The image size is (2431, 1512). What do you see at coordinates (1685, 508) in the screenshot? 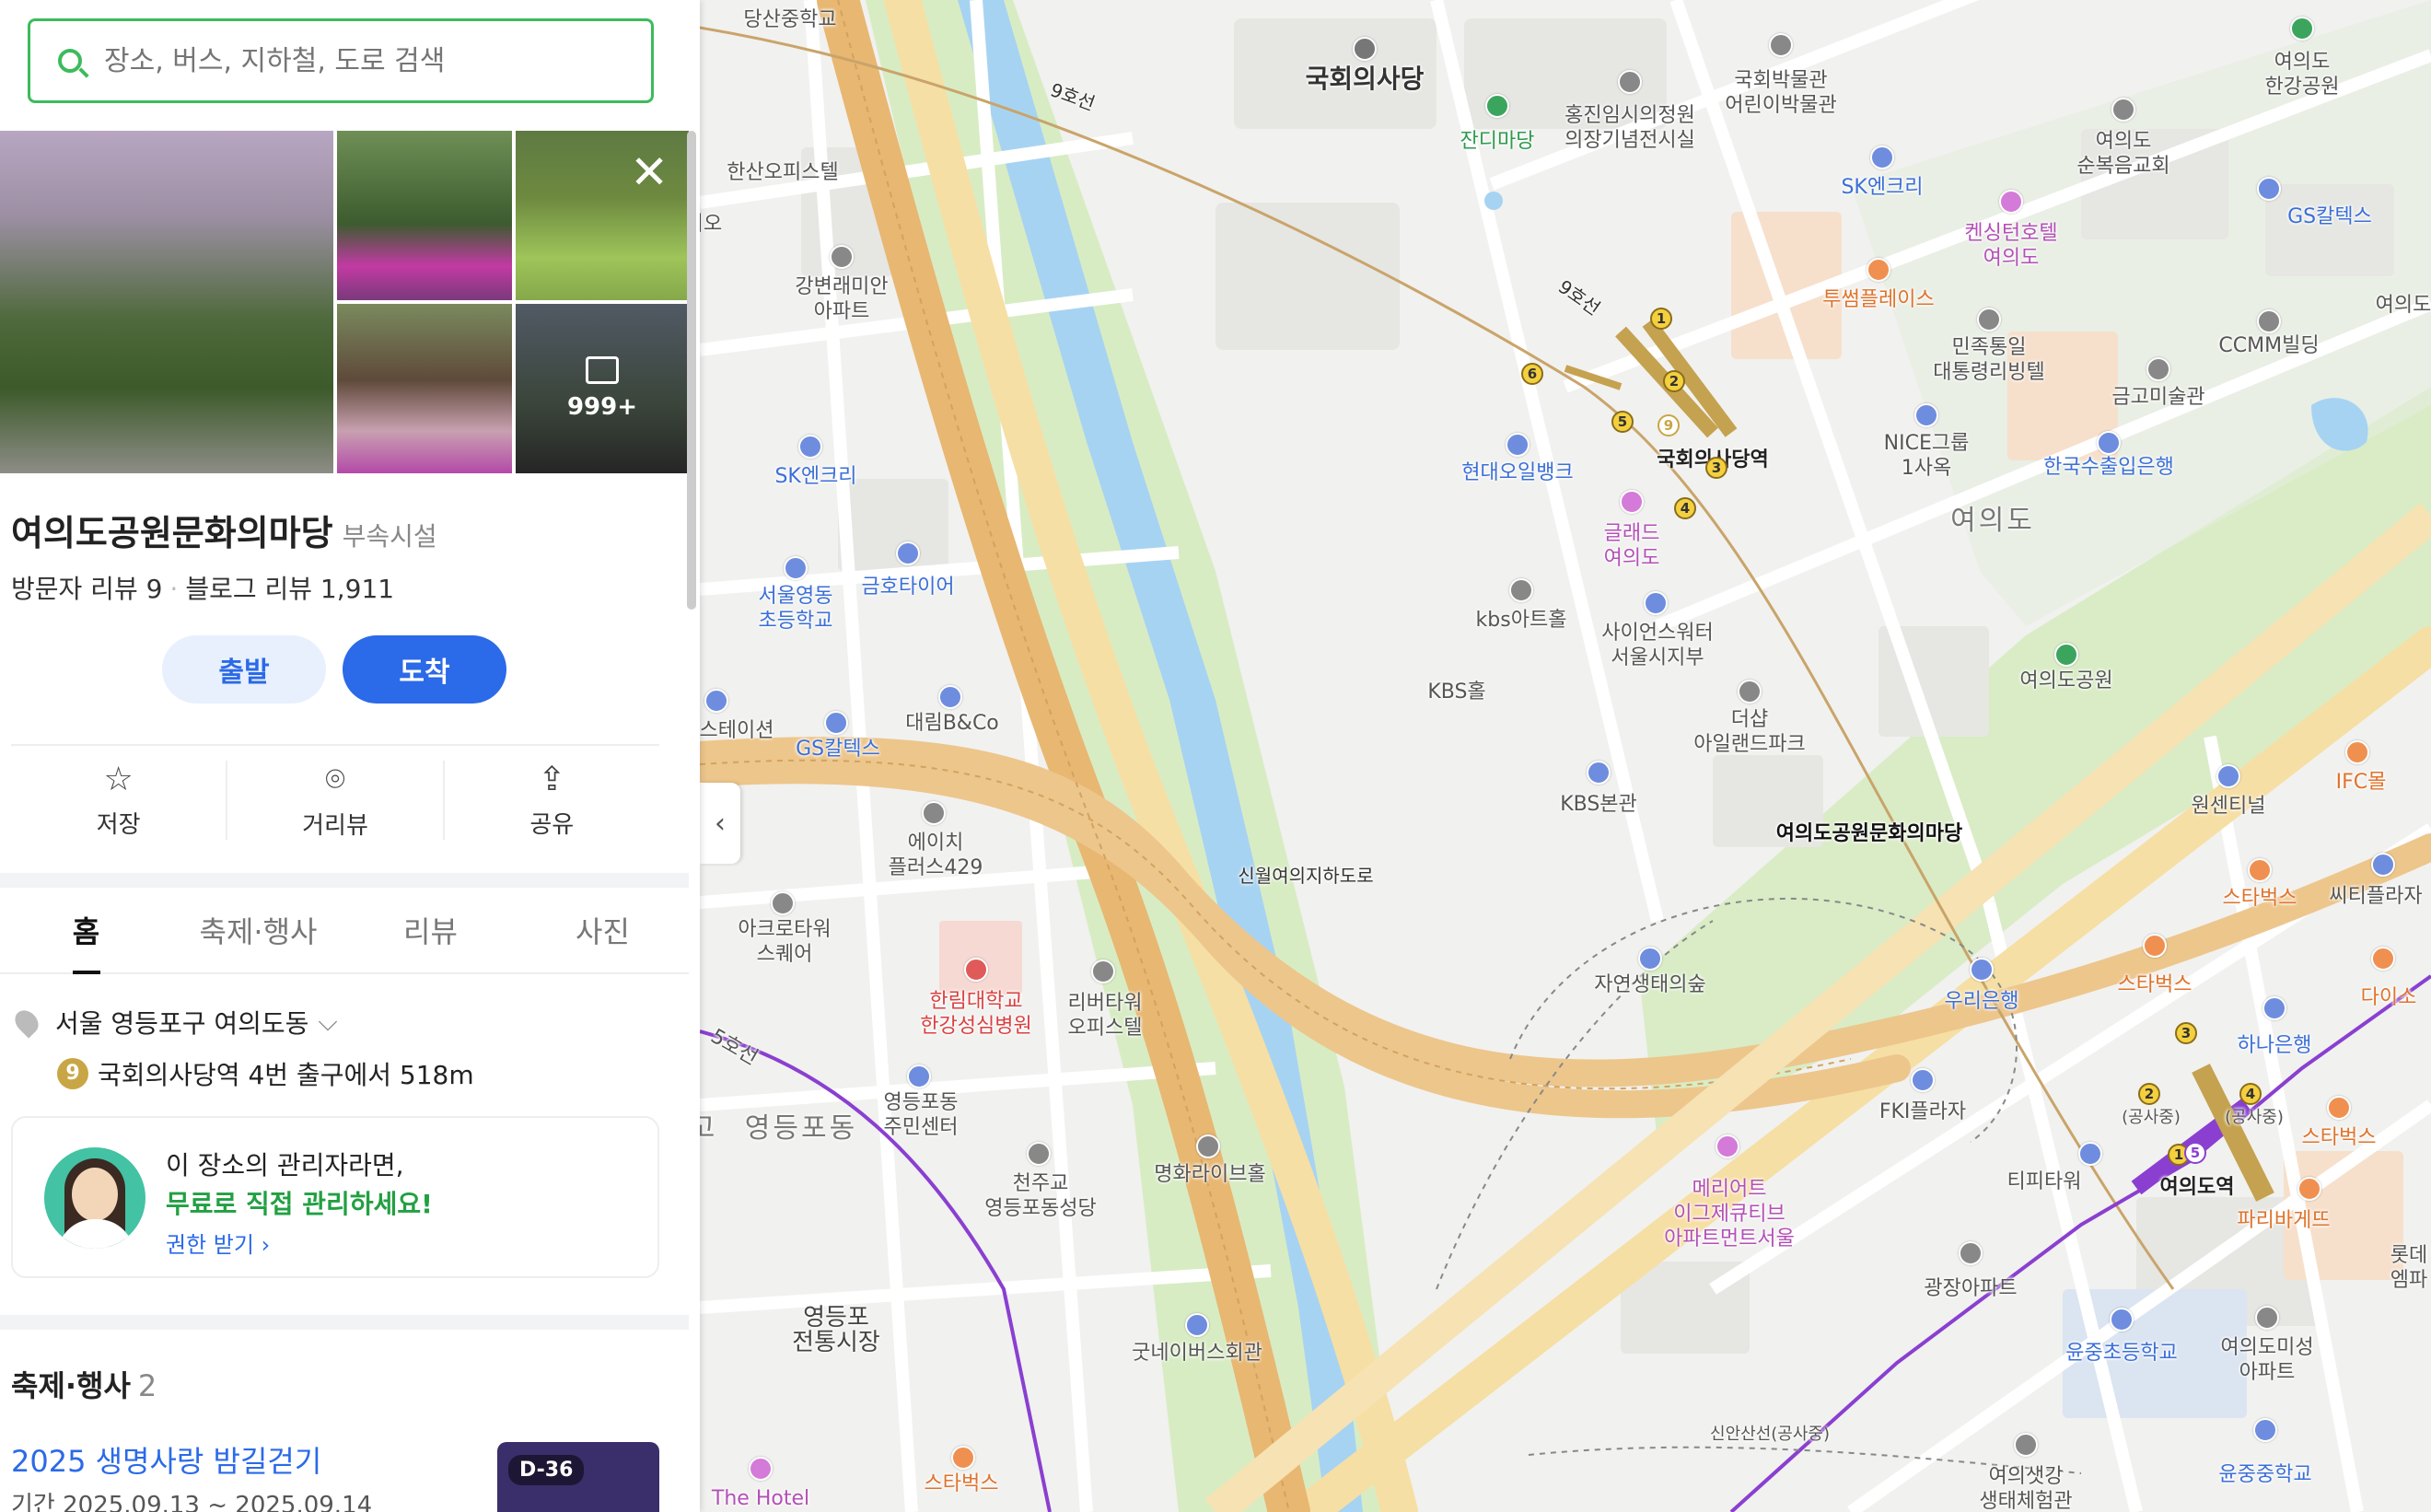
I see `station-exit-4: 4` at bounding box center [1685, 508].